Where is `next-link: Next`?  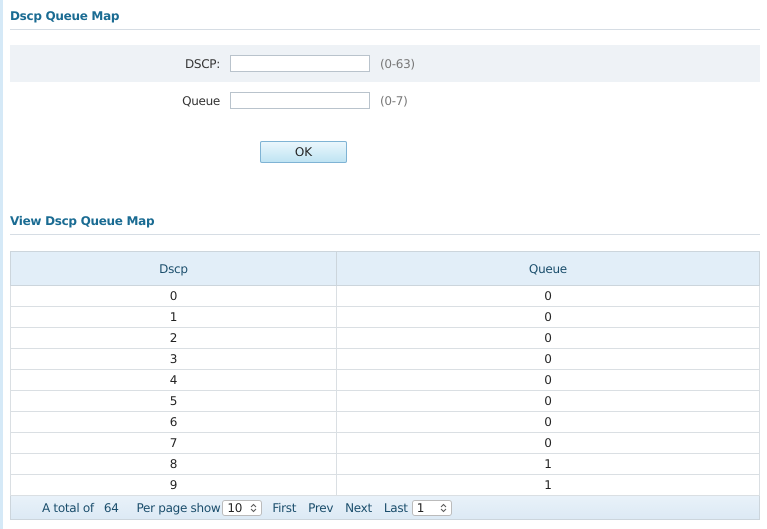 next-link: Next is located at coordinates (358, 507).